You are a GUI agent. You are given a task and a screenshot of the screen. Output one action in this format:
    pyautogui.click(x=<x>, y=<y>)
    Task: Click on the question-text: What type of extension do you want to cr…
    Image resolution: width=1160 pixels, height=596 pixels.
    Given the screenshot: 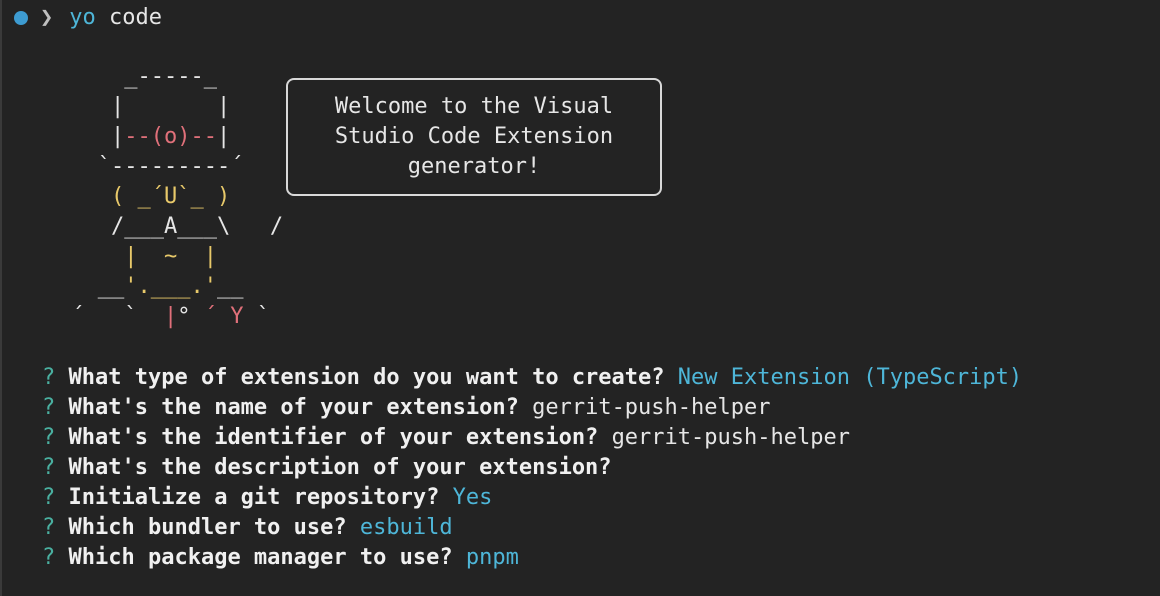 What is the action you would take?
    pyautogui.click(x=366, y=377)
    